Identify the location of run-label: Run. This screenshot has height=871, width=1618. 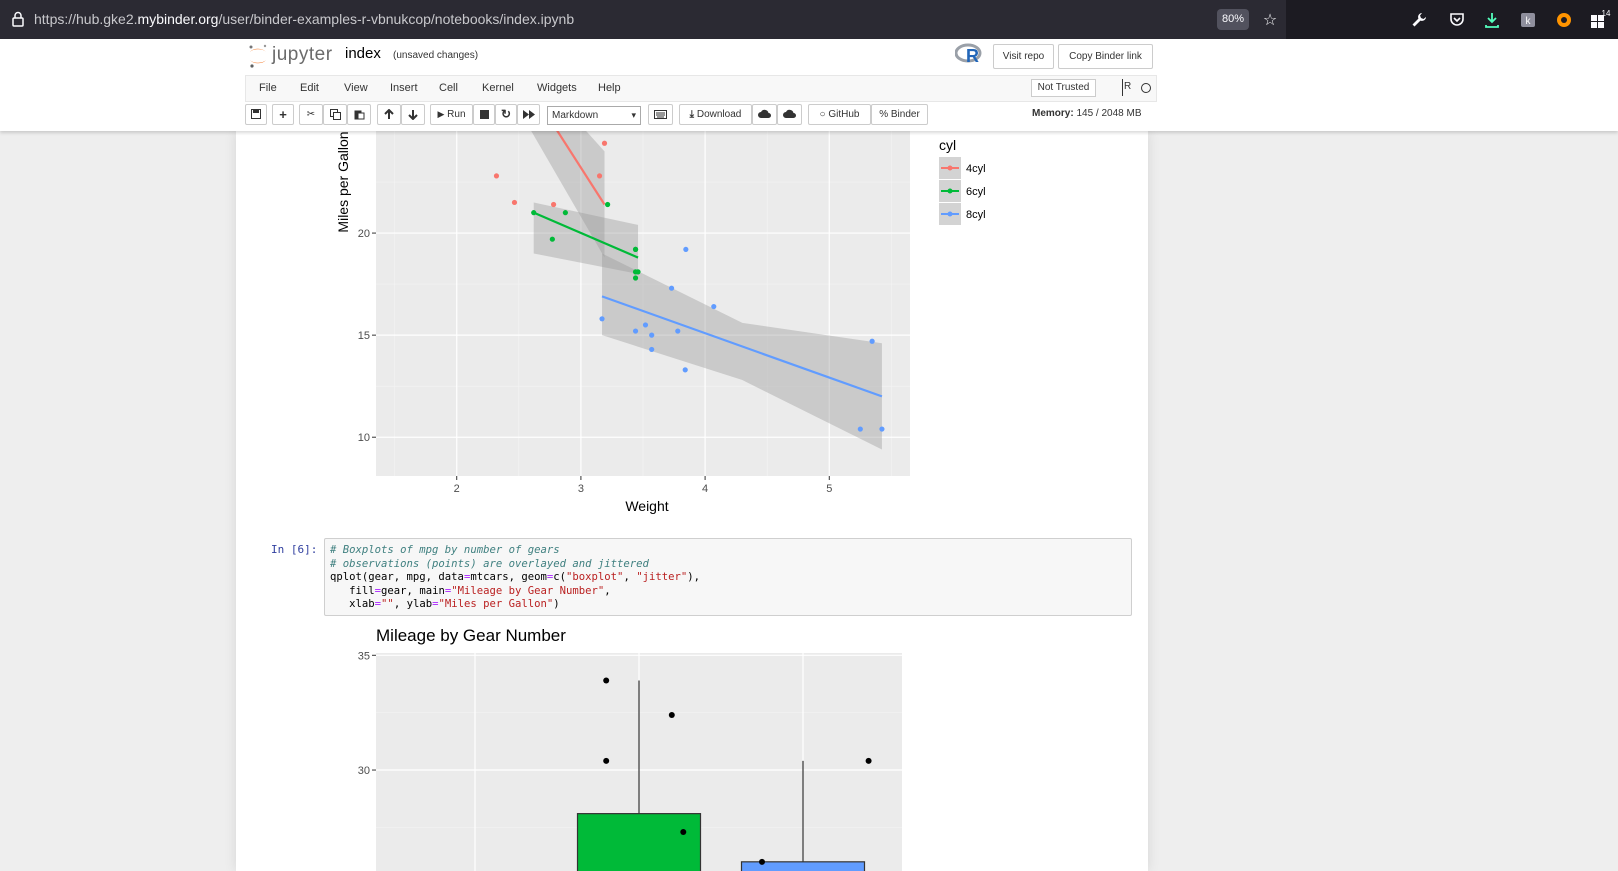
(456, 114).